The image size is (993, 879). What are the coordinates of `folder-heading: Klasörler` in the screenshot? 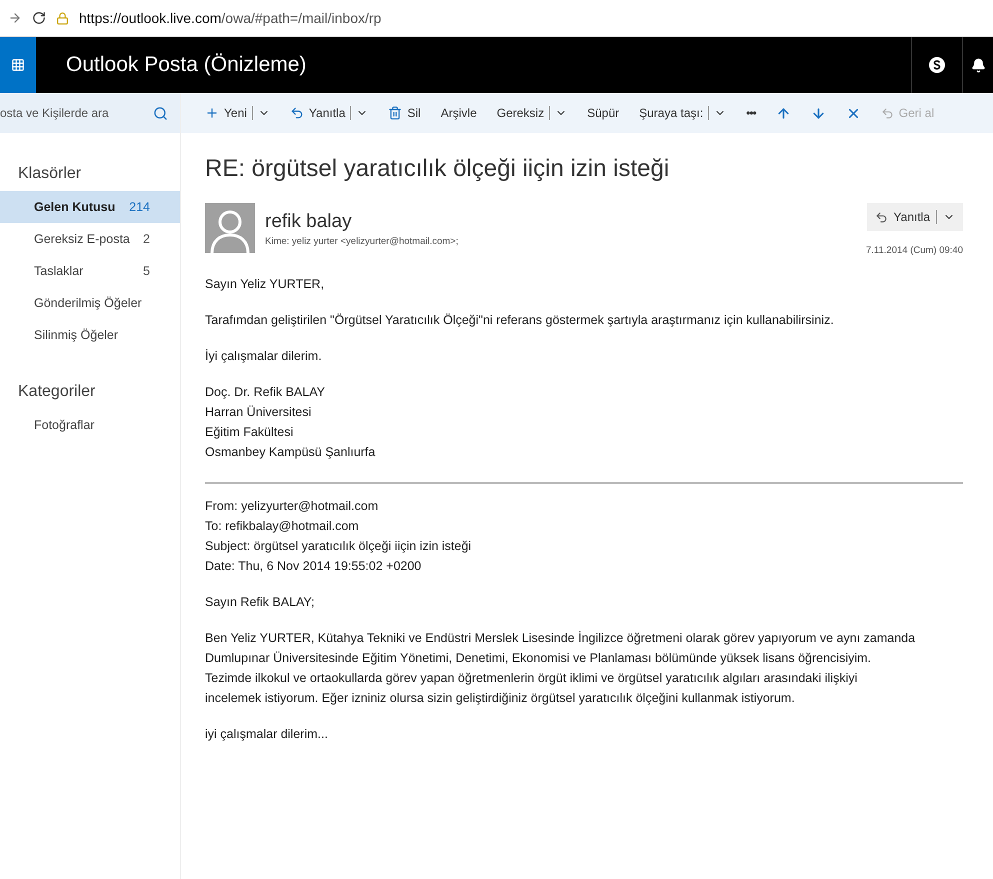 It's located at (90, 174).